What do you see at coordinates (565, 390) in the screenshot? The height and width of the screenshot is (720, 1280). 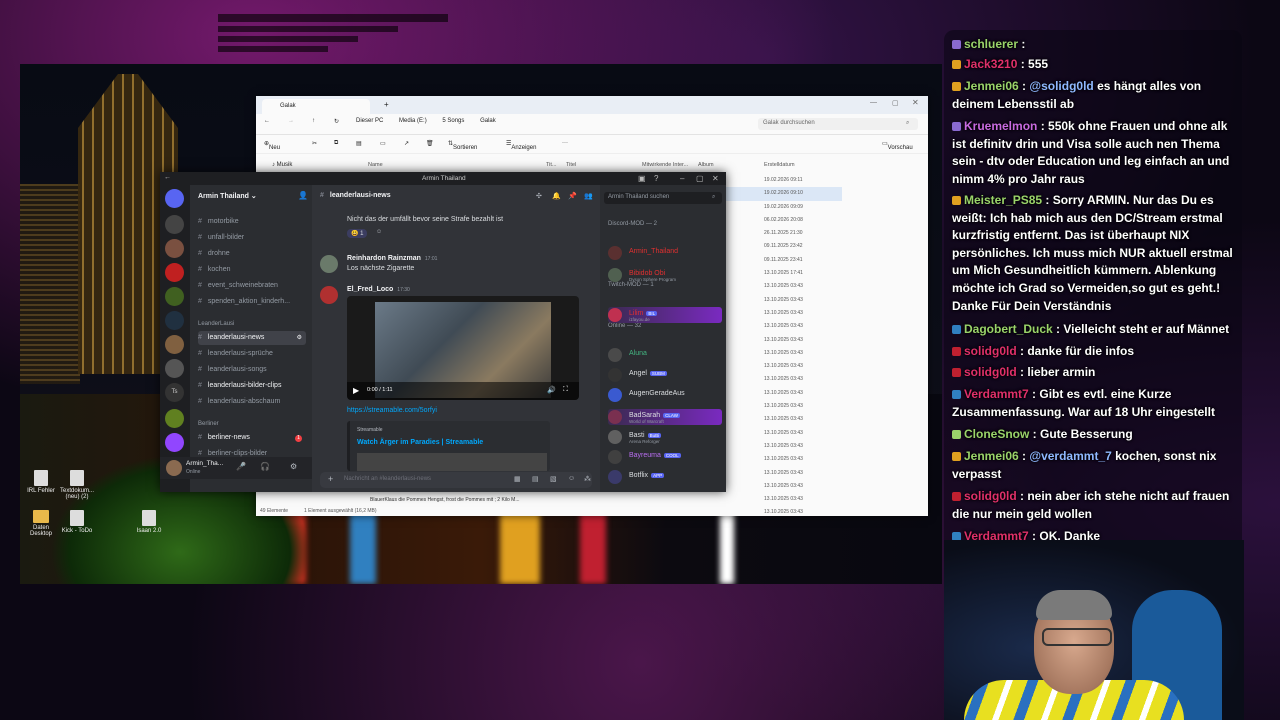 I see `fullscreen-icon: ⛶` at bounding box center [565, 390].